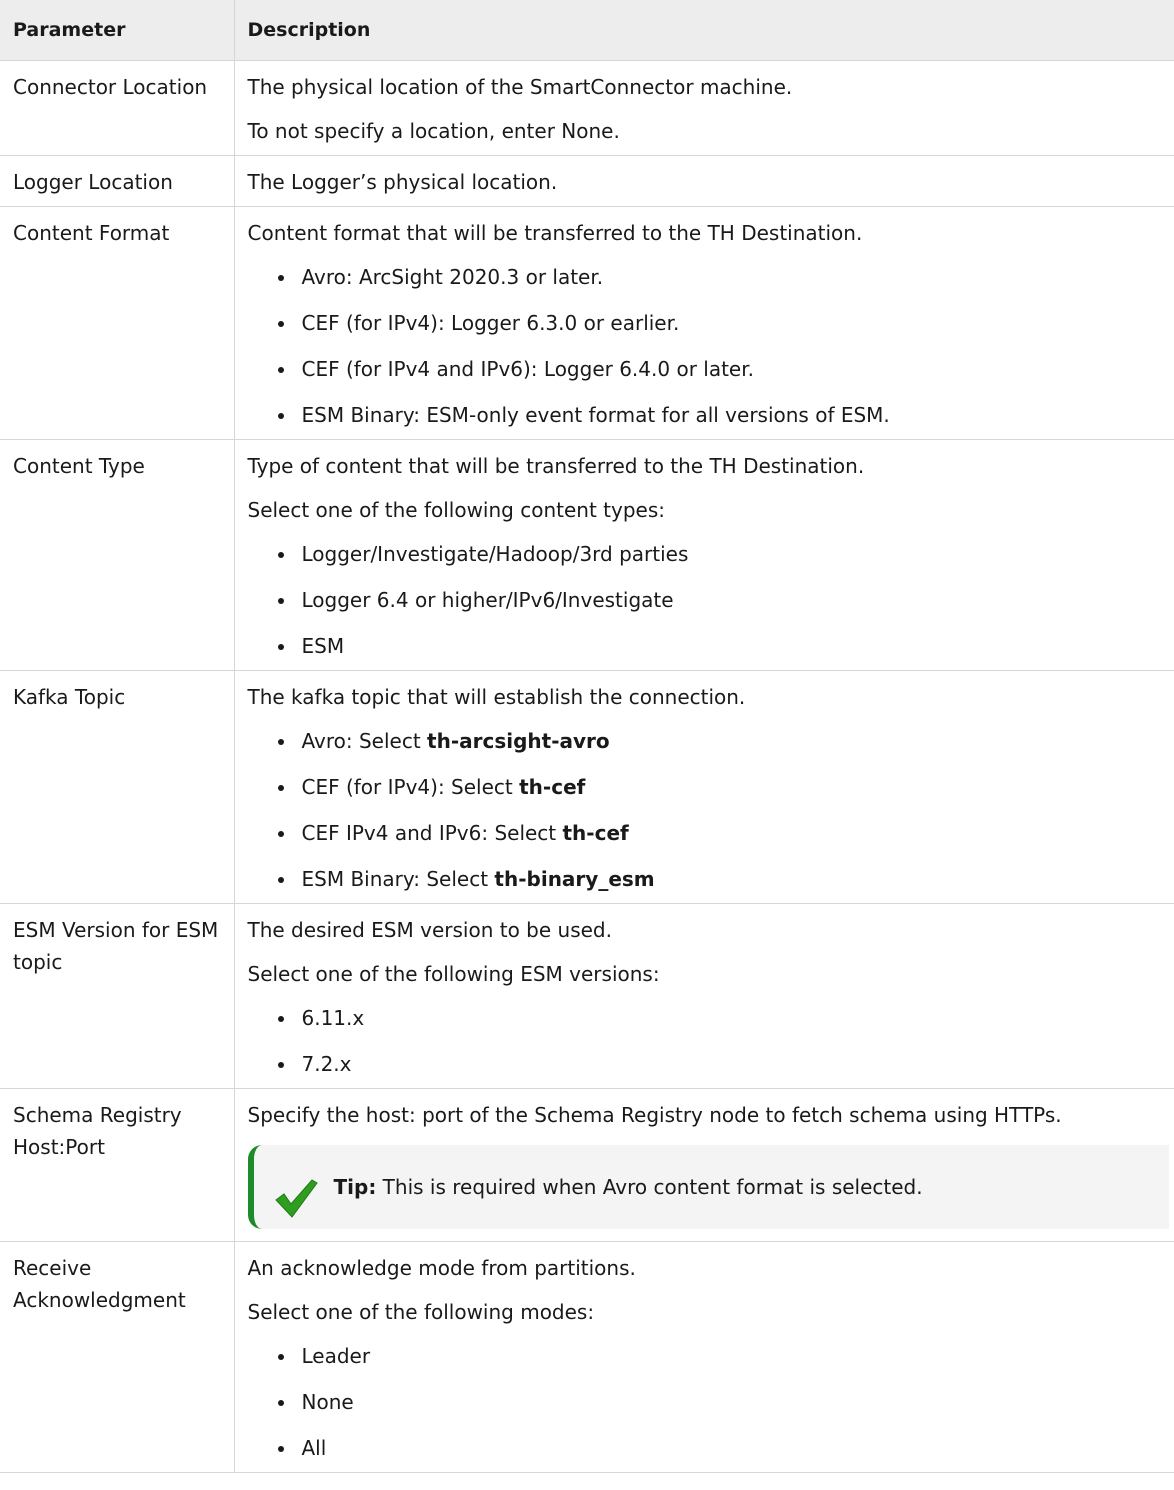 The height and width of the screenshot is (1490, 1174). What do you see at coordinates (117, 108) in the screenshot?
I see `param-name: Connector Location` at bounding box center [117, 108].